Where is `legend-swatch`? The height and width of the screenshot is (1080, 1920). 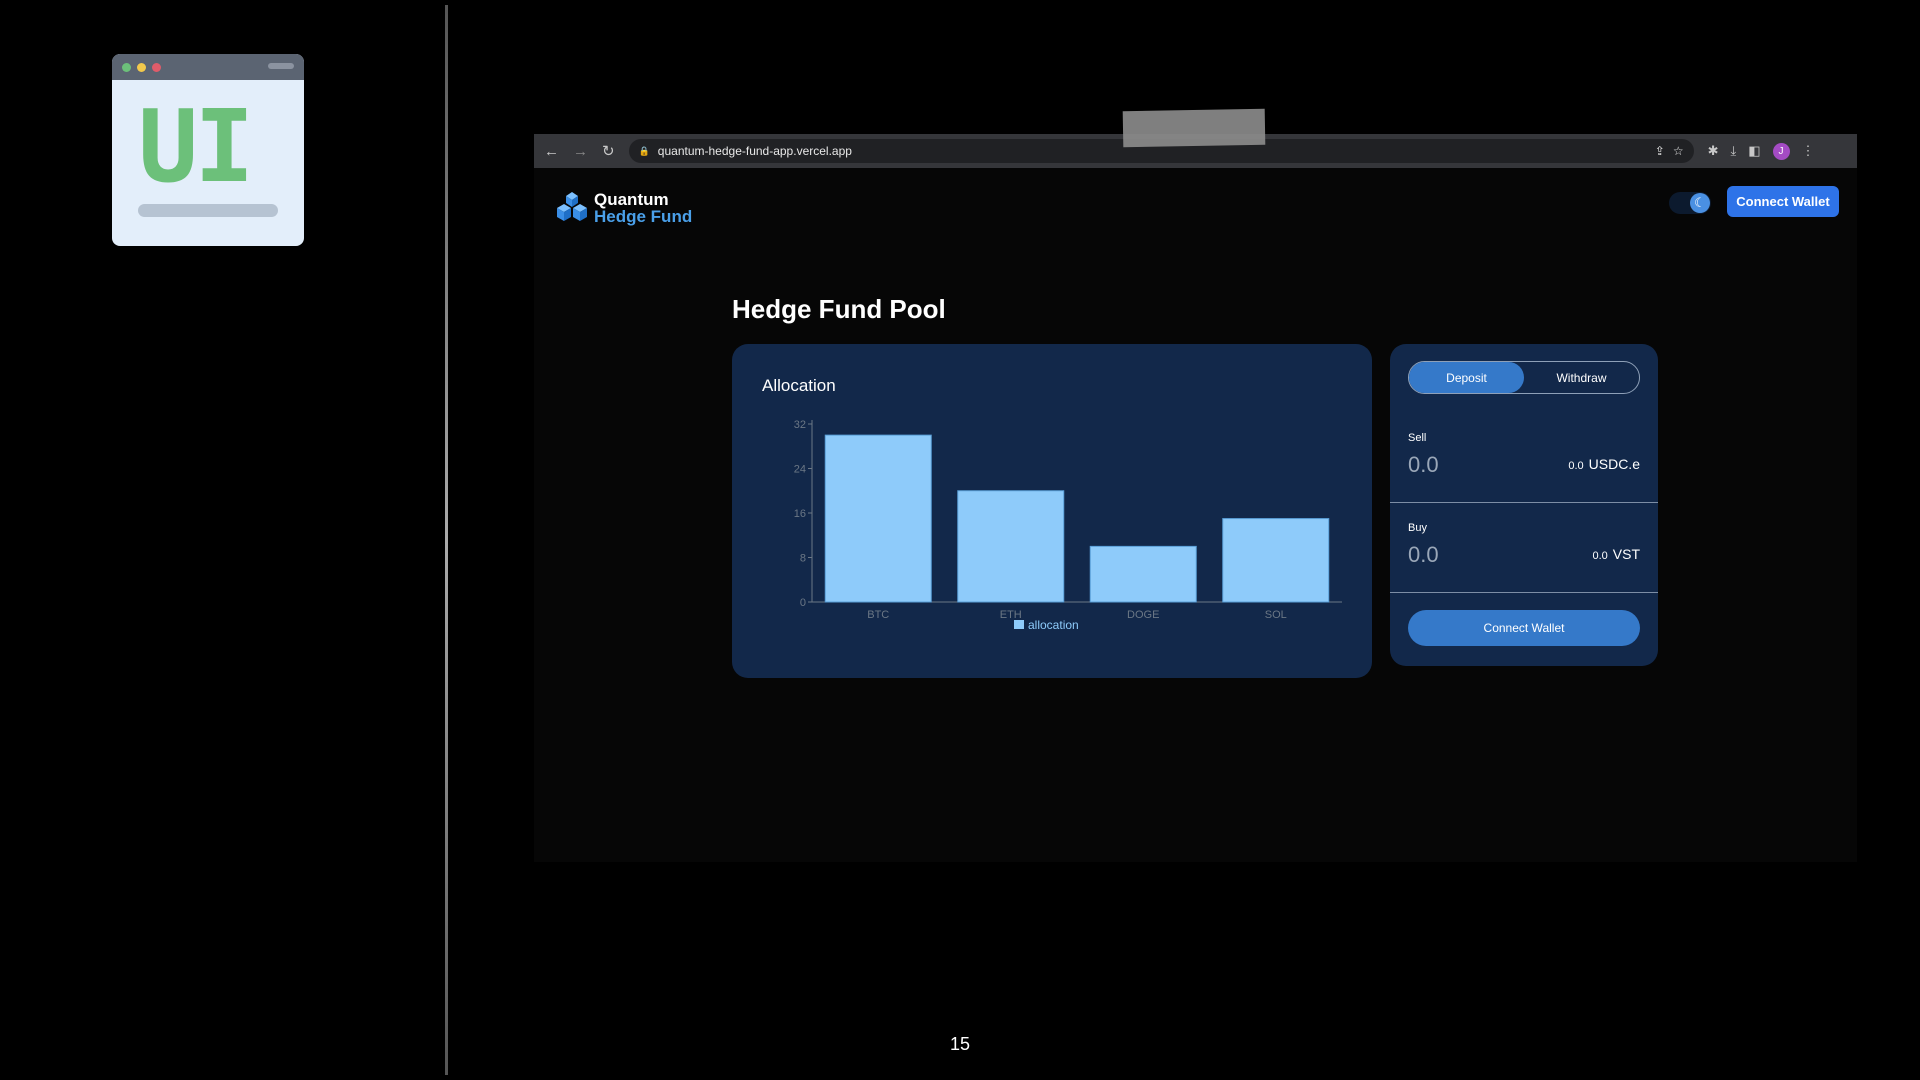
legend-swatch is located at coordinates (1019, 624).